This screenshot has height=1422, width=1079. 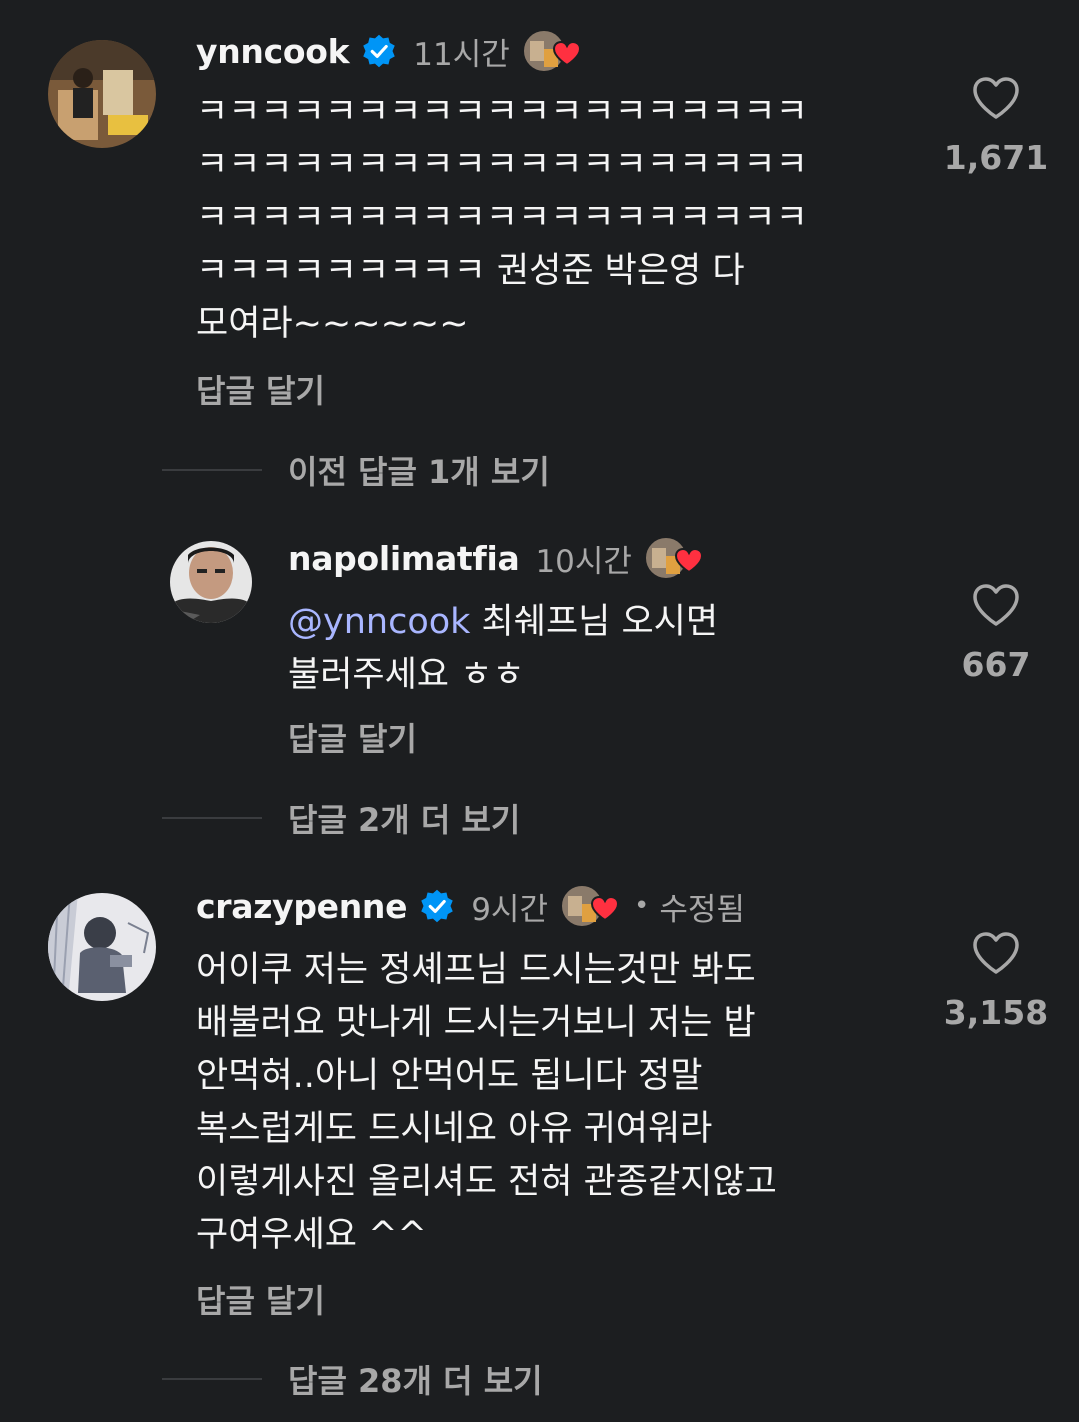 I want to click on username: ynncook, so click(x=273, y=51).